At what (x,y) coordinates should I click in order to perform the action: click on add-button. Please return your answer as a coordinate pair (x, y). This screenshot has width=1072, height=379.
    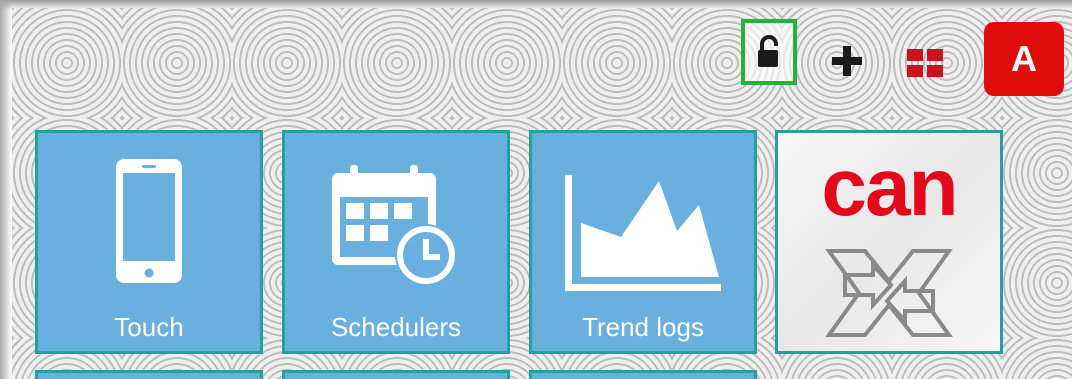
    Looking at the image, I should click on (847, 61).